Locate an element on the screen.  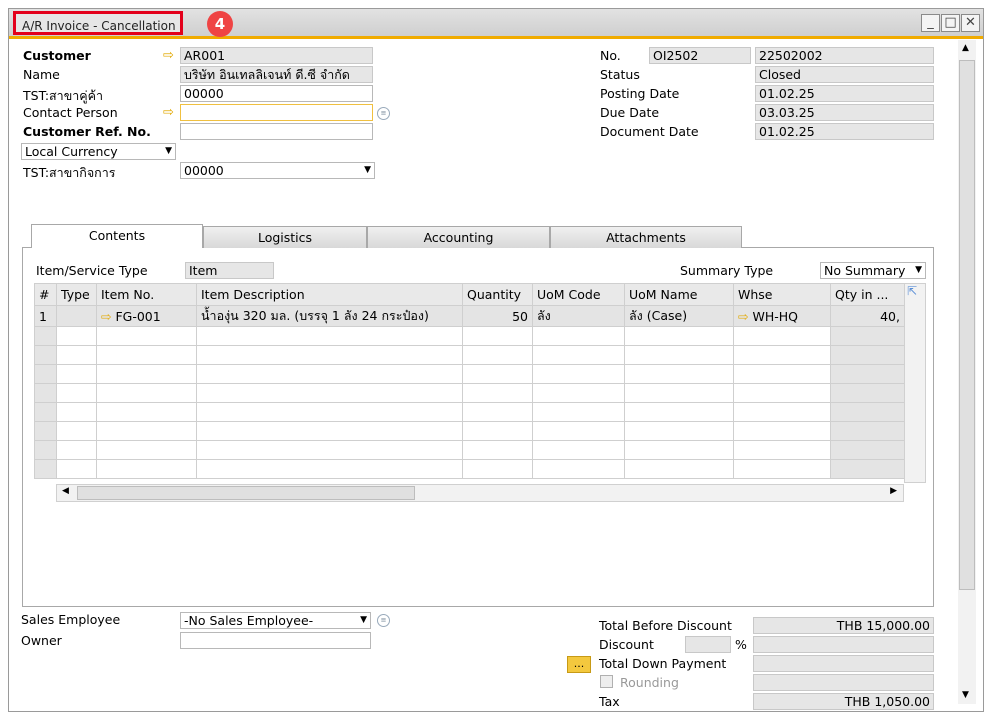
summary-type-label: Summary Type is located at coordinates (727, 270).